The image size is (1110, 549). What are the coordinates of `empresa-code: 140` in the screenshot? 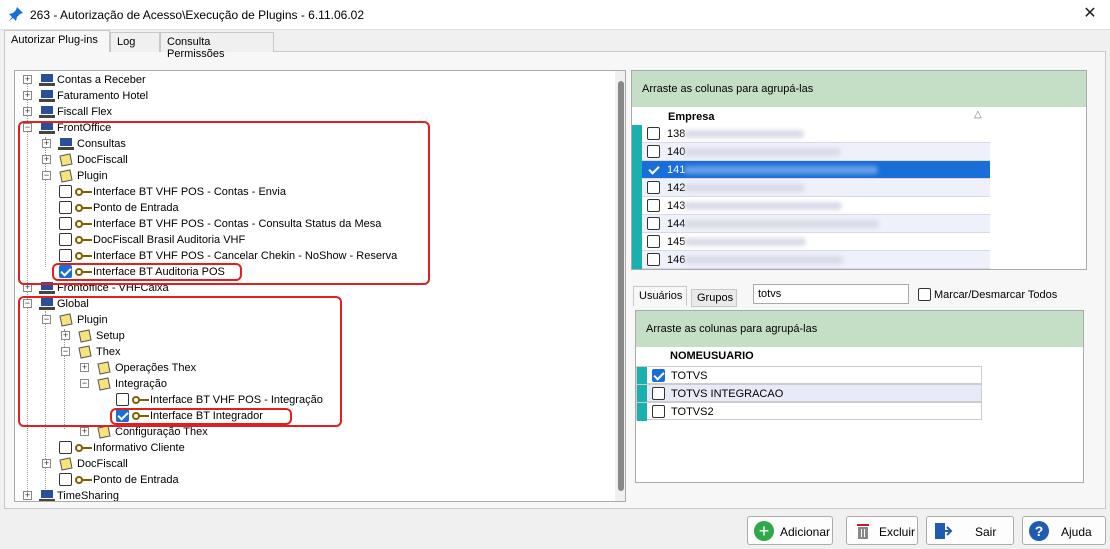 It's located at (676, 152).